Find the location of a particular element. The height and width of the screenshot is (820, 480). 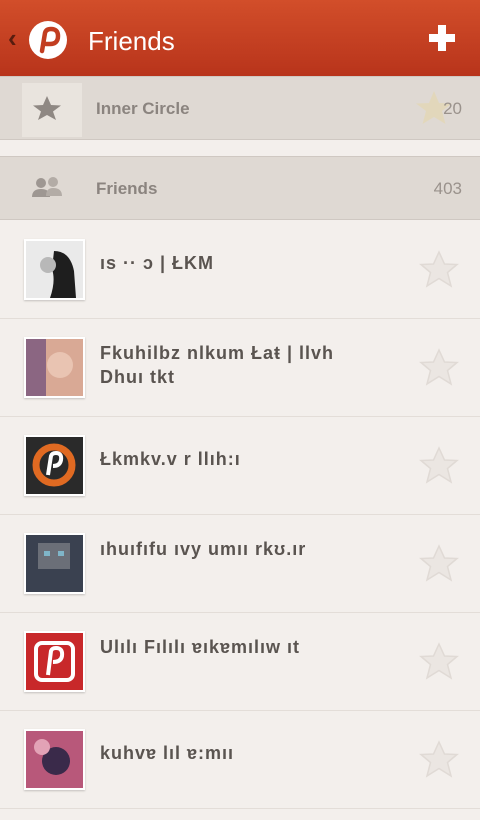

section-inner-circle: Inner Circle 20 is located at coordinates (240, 108).